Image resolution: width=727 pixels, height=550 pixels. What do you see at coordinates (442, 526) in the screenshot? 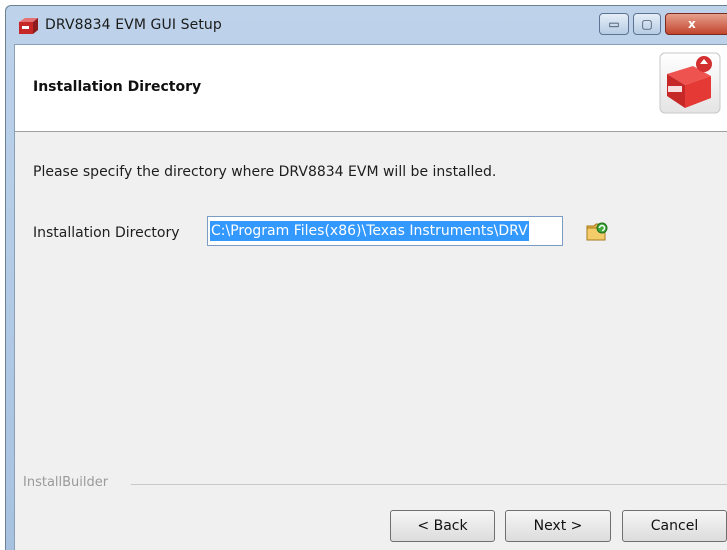
I see `back-button: < Back` at bounding box center [442, 526].